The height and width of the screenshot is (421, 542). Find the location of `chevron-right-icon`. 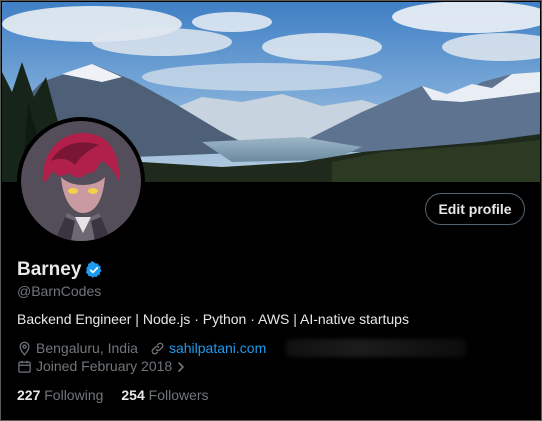

chevron-right-icon is located at coordinates (181, 366).